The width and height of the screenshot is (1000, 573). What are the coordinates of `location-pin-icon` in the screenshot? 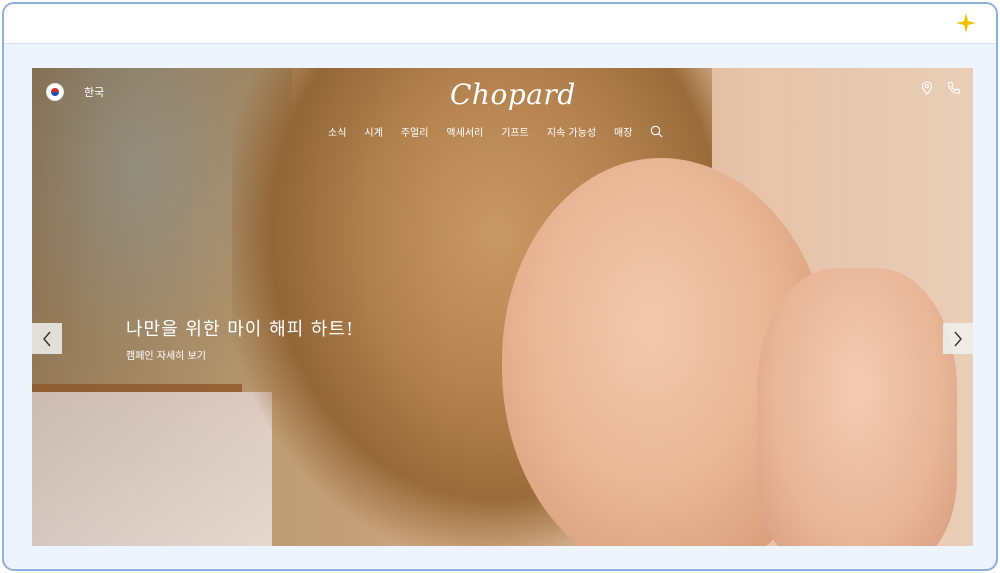 It's located at (927, 88).